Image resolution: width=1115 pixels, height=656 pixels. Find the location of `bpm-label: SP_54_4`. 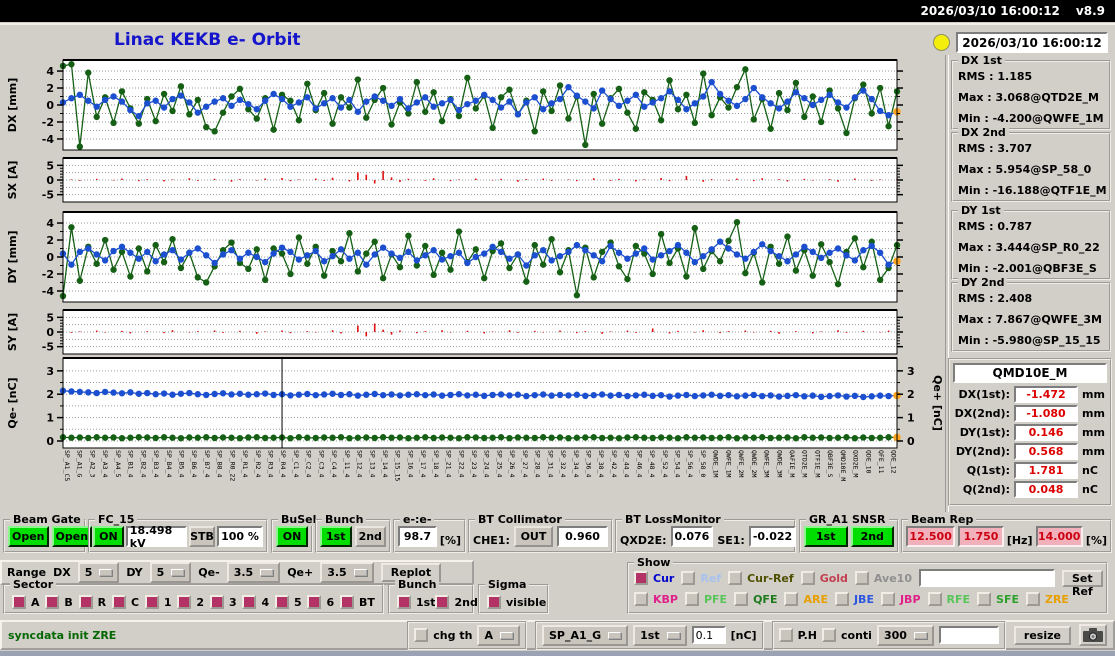

bpm-label: SP_54_4 is located at coordinates (677, 464).